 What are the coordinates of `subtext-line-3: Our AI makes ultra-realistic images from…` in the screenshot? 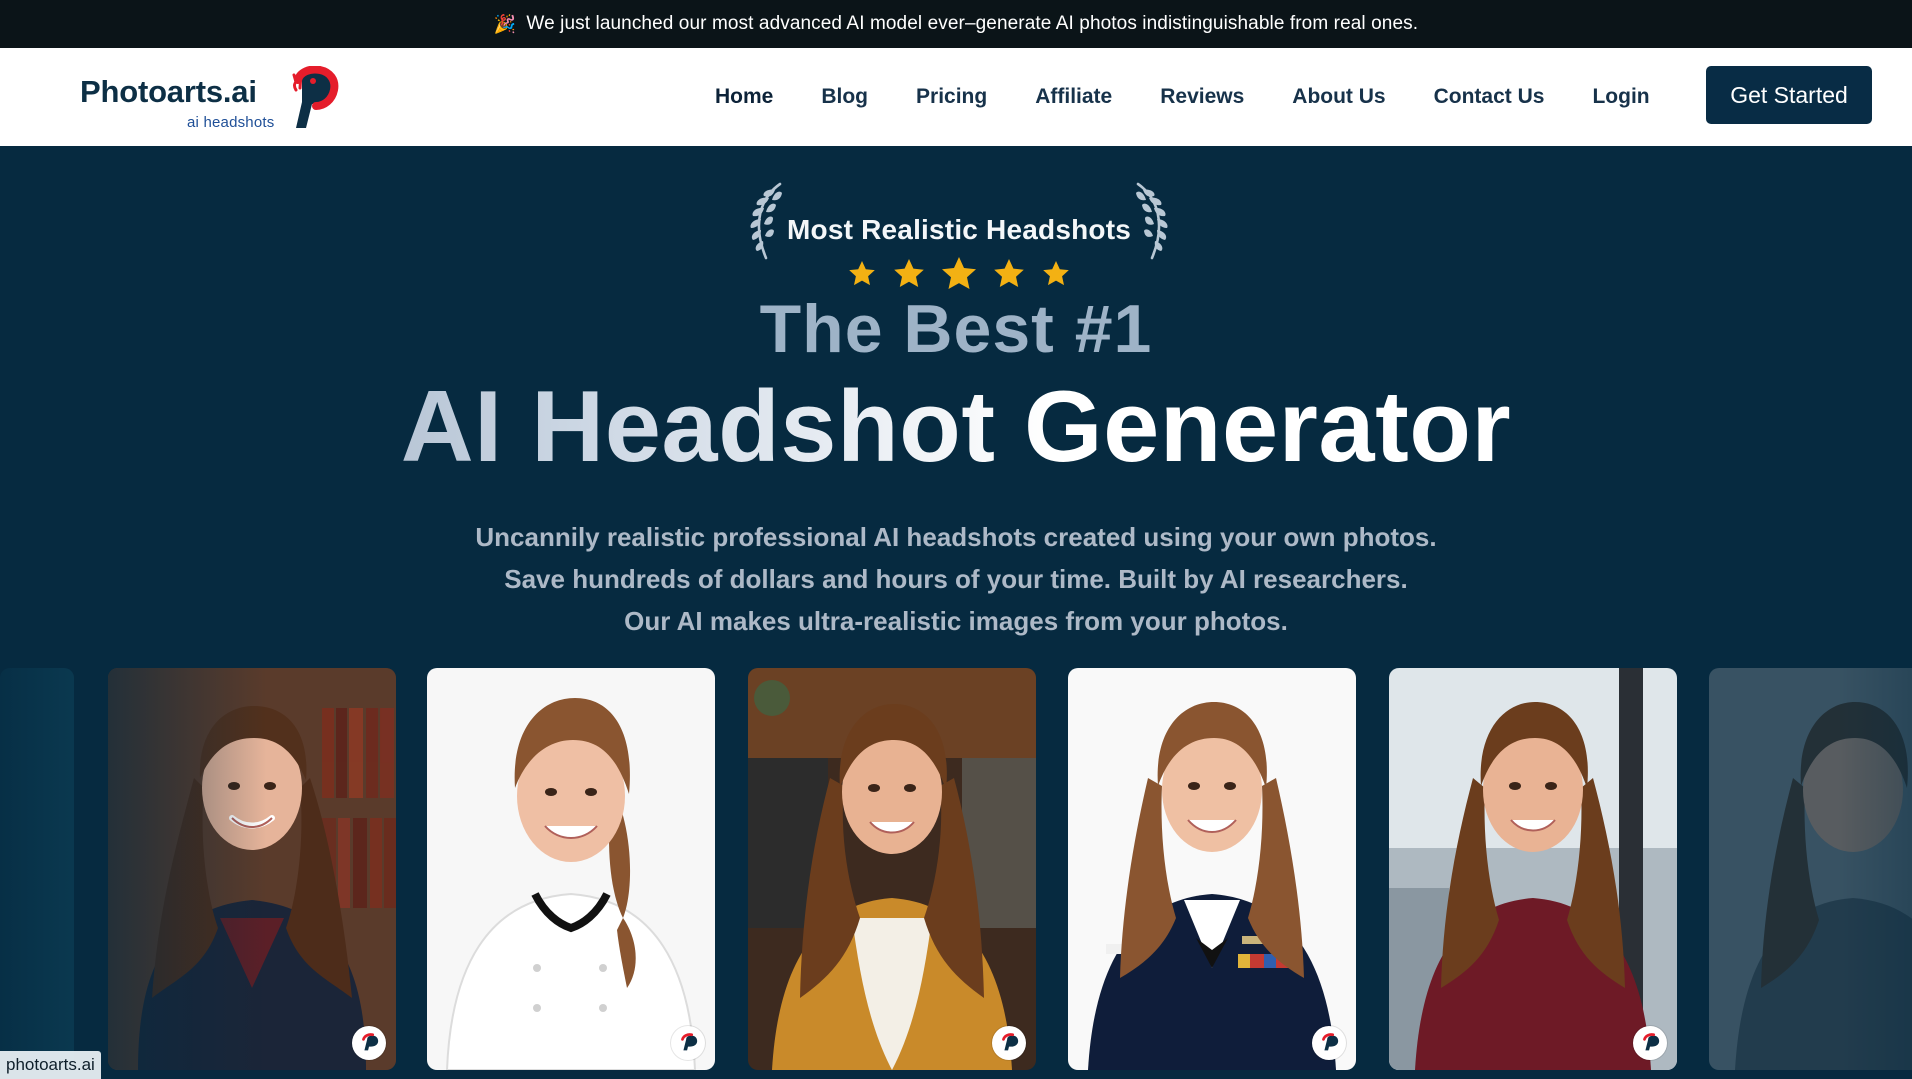 It's located at (956, 621).